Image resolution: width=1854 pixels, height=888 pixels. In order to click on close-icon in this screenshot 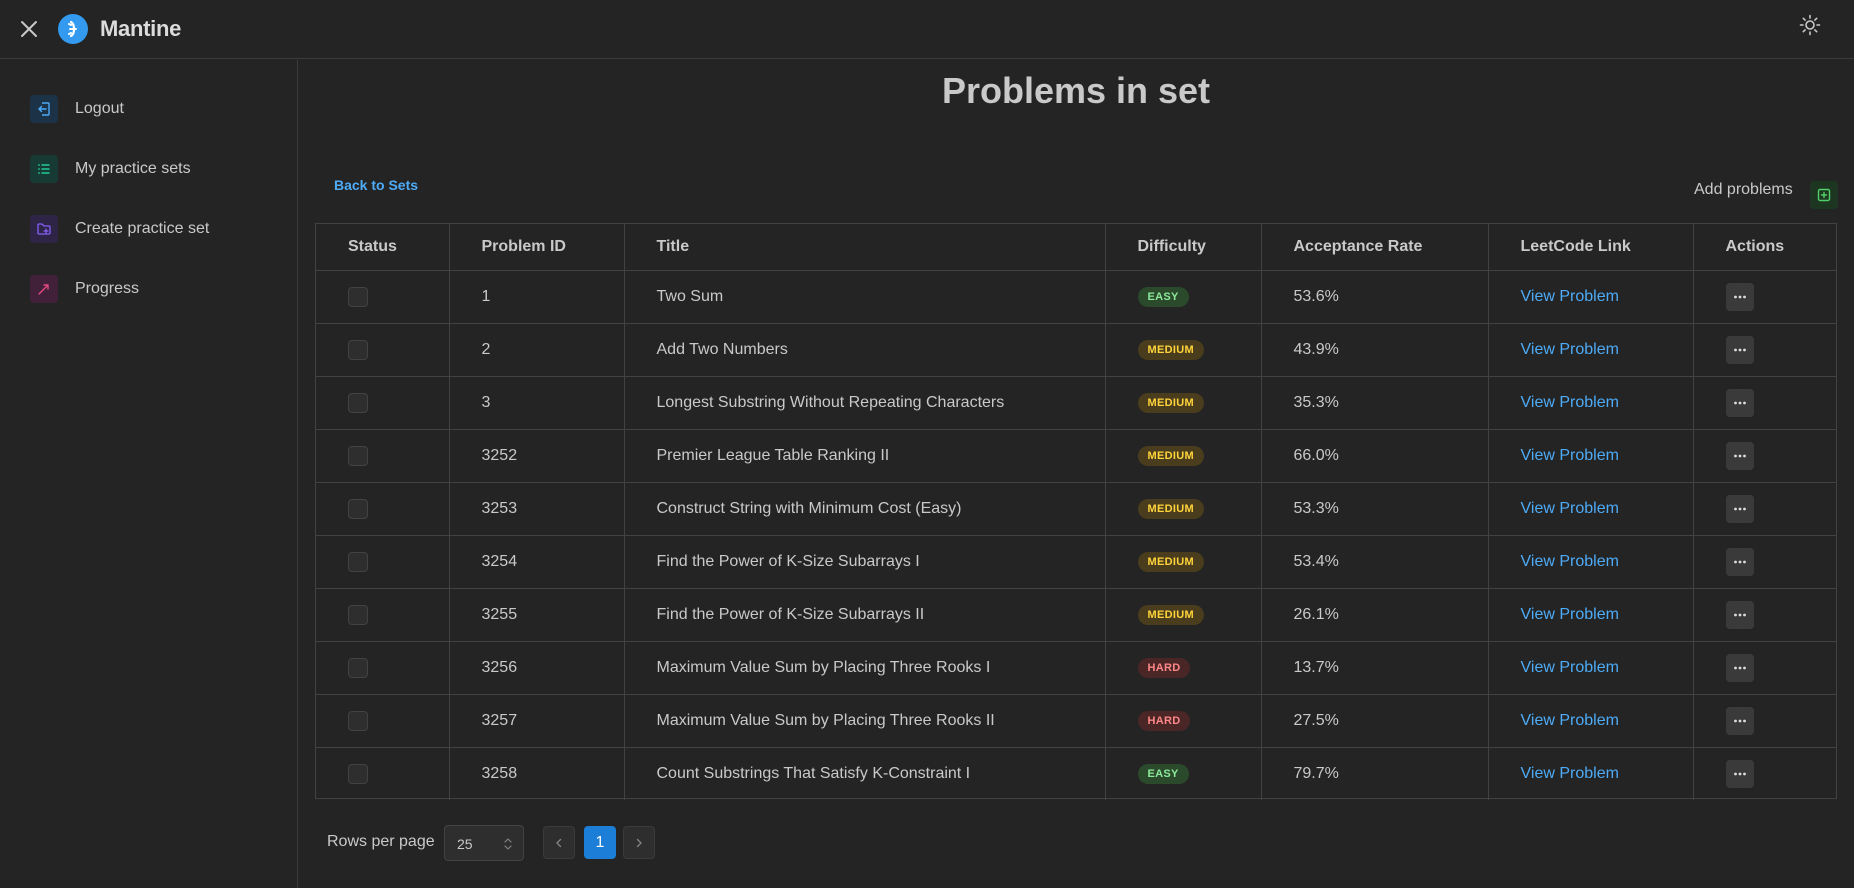, I will do `click(29, 29)`.